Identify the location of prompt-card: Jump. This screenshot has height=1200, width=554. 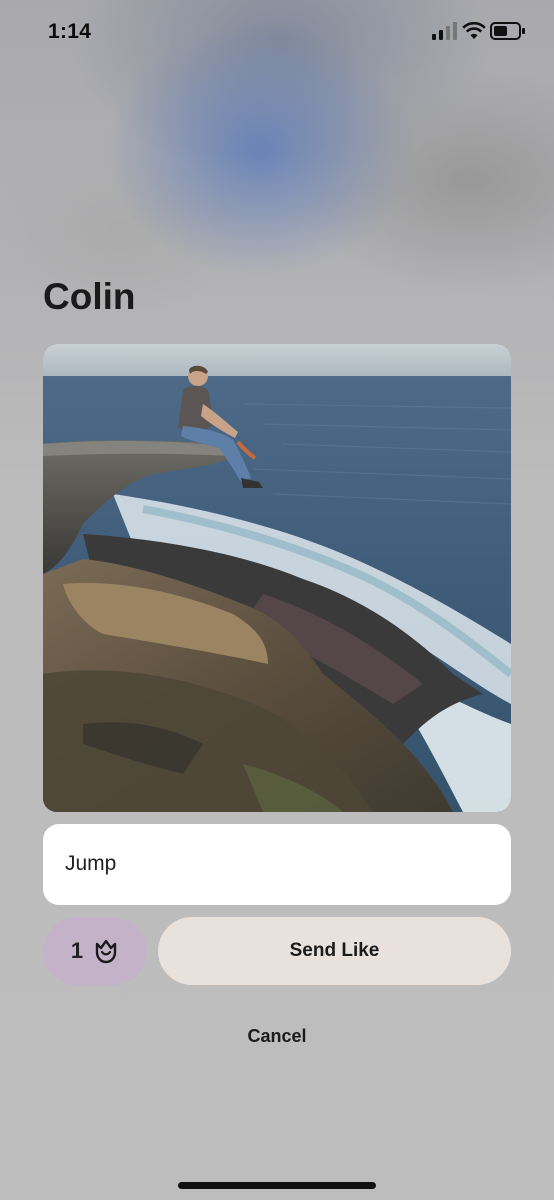
(277, 864).